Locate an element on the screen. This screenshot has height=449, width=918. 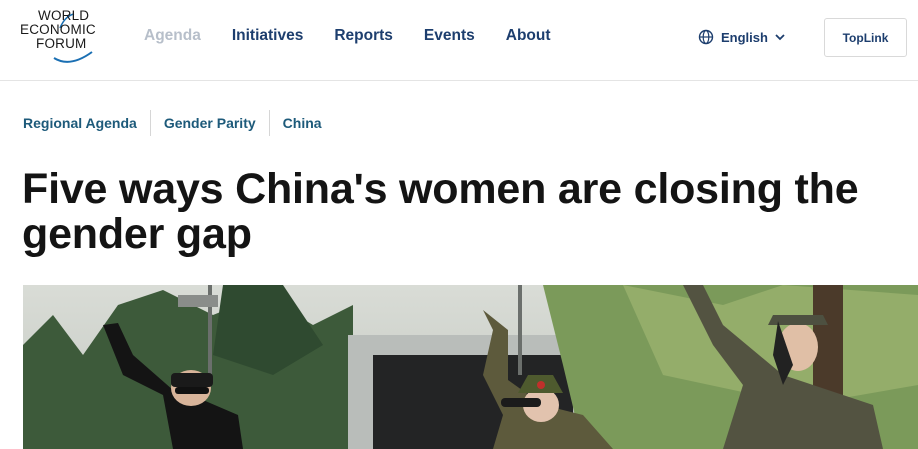
main-nav: Agenda Initiatives Reports Events About is located at coordinates (363, 36).